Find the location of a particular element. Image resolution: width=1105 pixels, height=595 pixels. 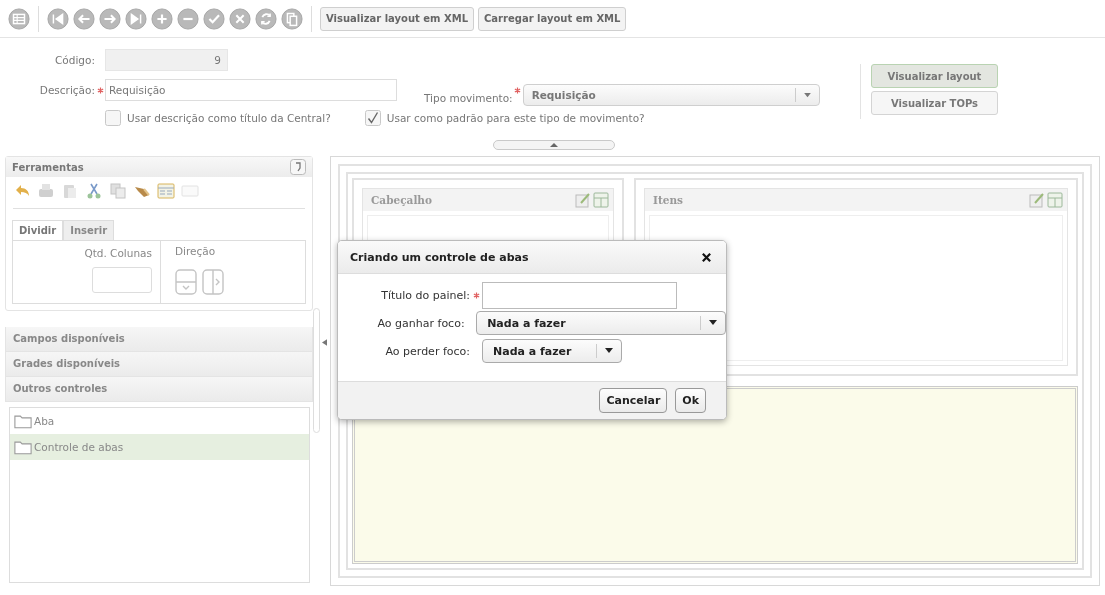

checkbox-label: Usar descrição como título da Central? is located at coordinates (229, 118).